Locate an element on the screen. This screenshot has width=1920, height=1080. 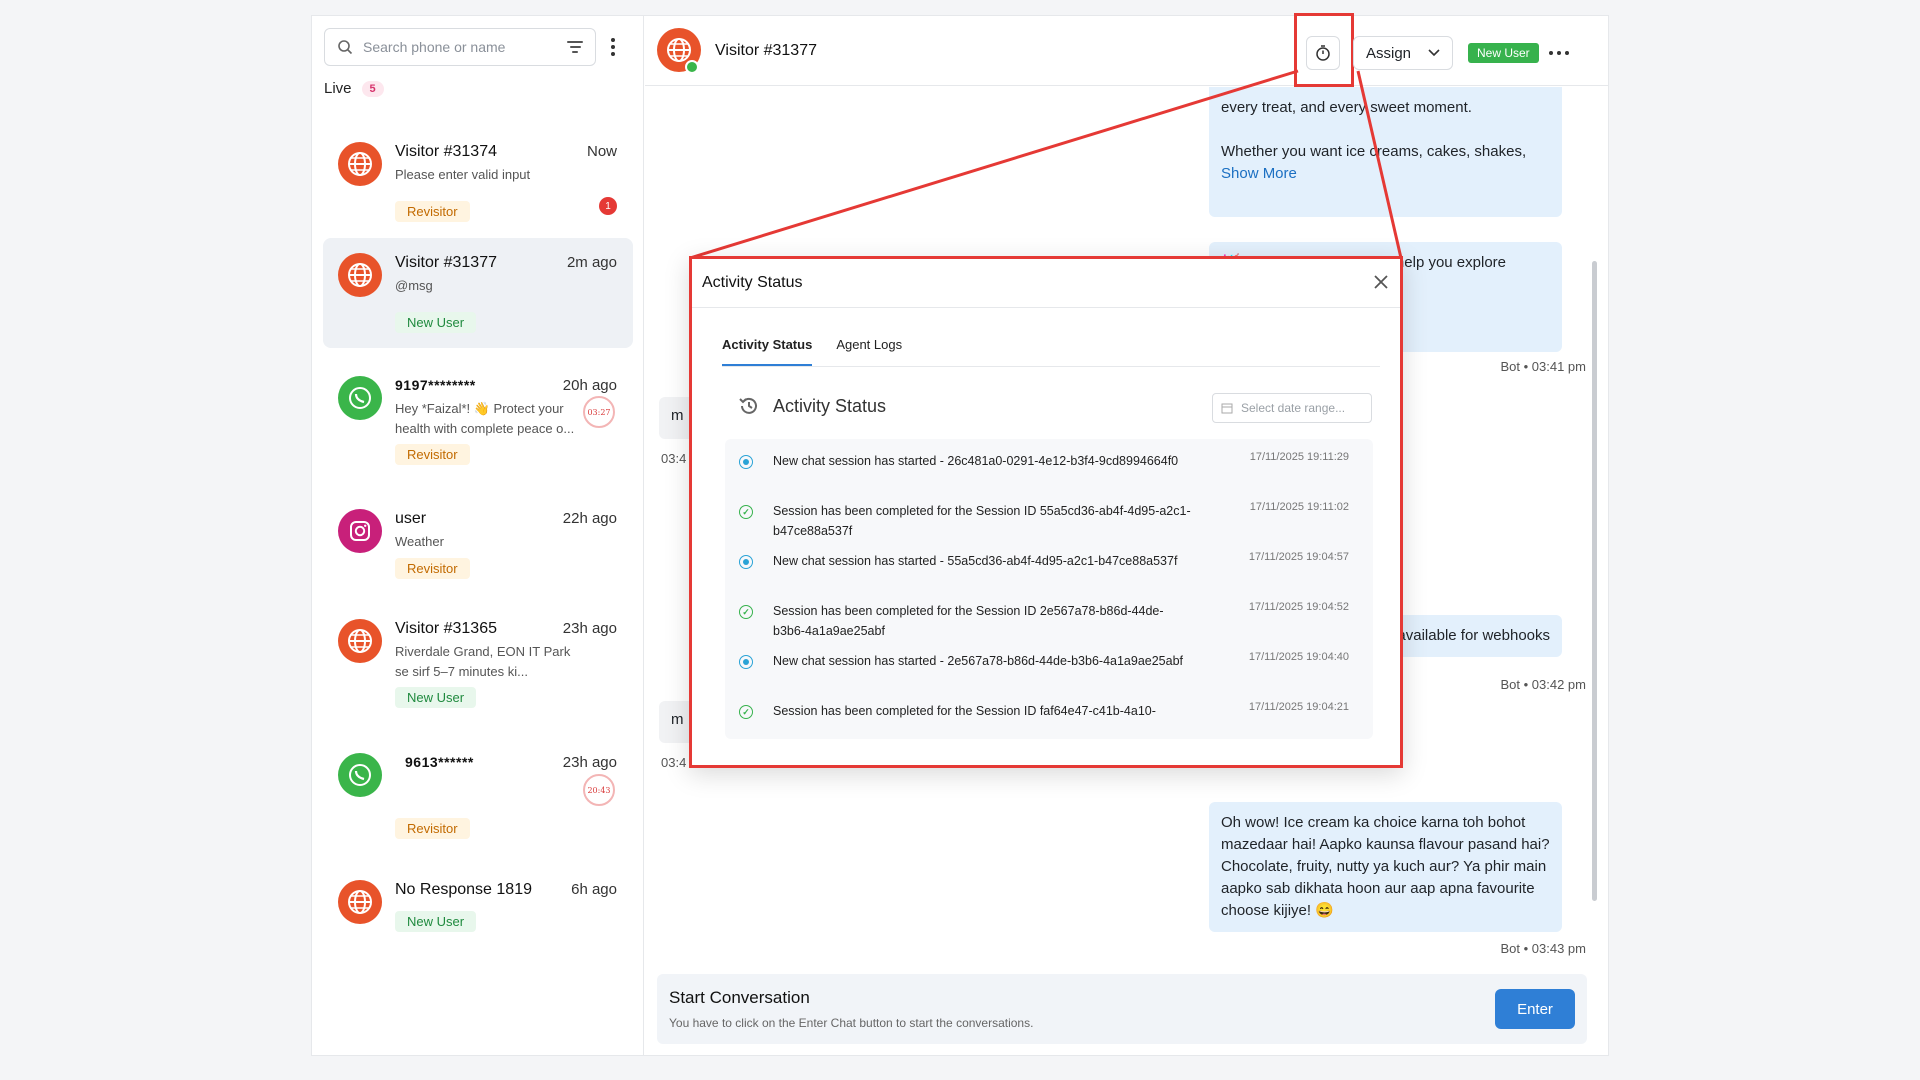
conversation-item: user 22h ago Weather Revisitor is located at coordinates (478, 549).